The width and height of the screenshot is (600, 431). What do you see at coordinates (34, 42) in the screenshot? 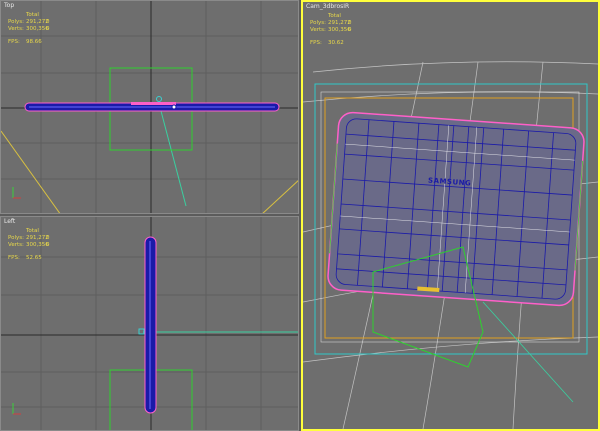
I see `fps-value: 98.66` at bounding box center [34, 42].